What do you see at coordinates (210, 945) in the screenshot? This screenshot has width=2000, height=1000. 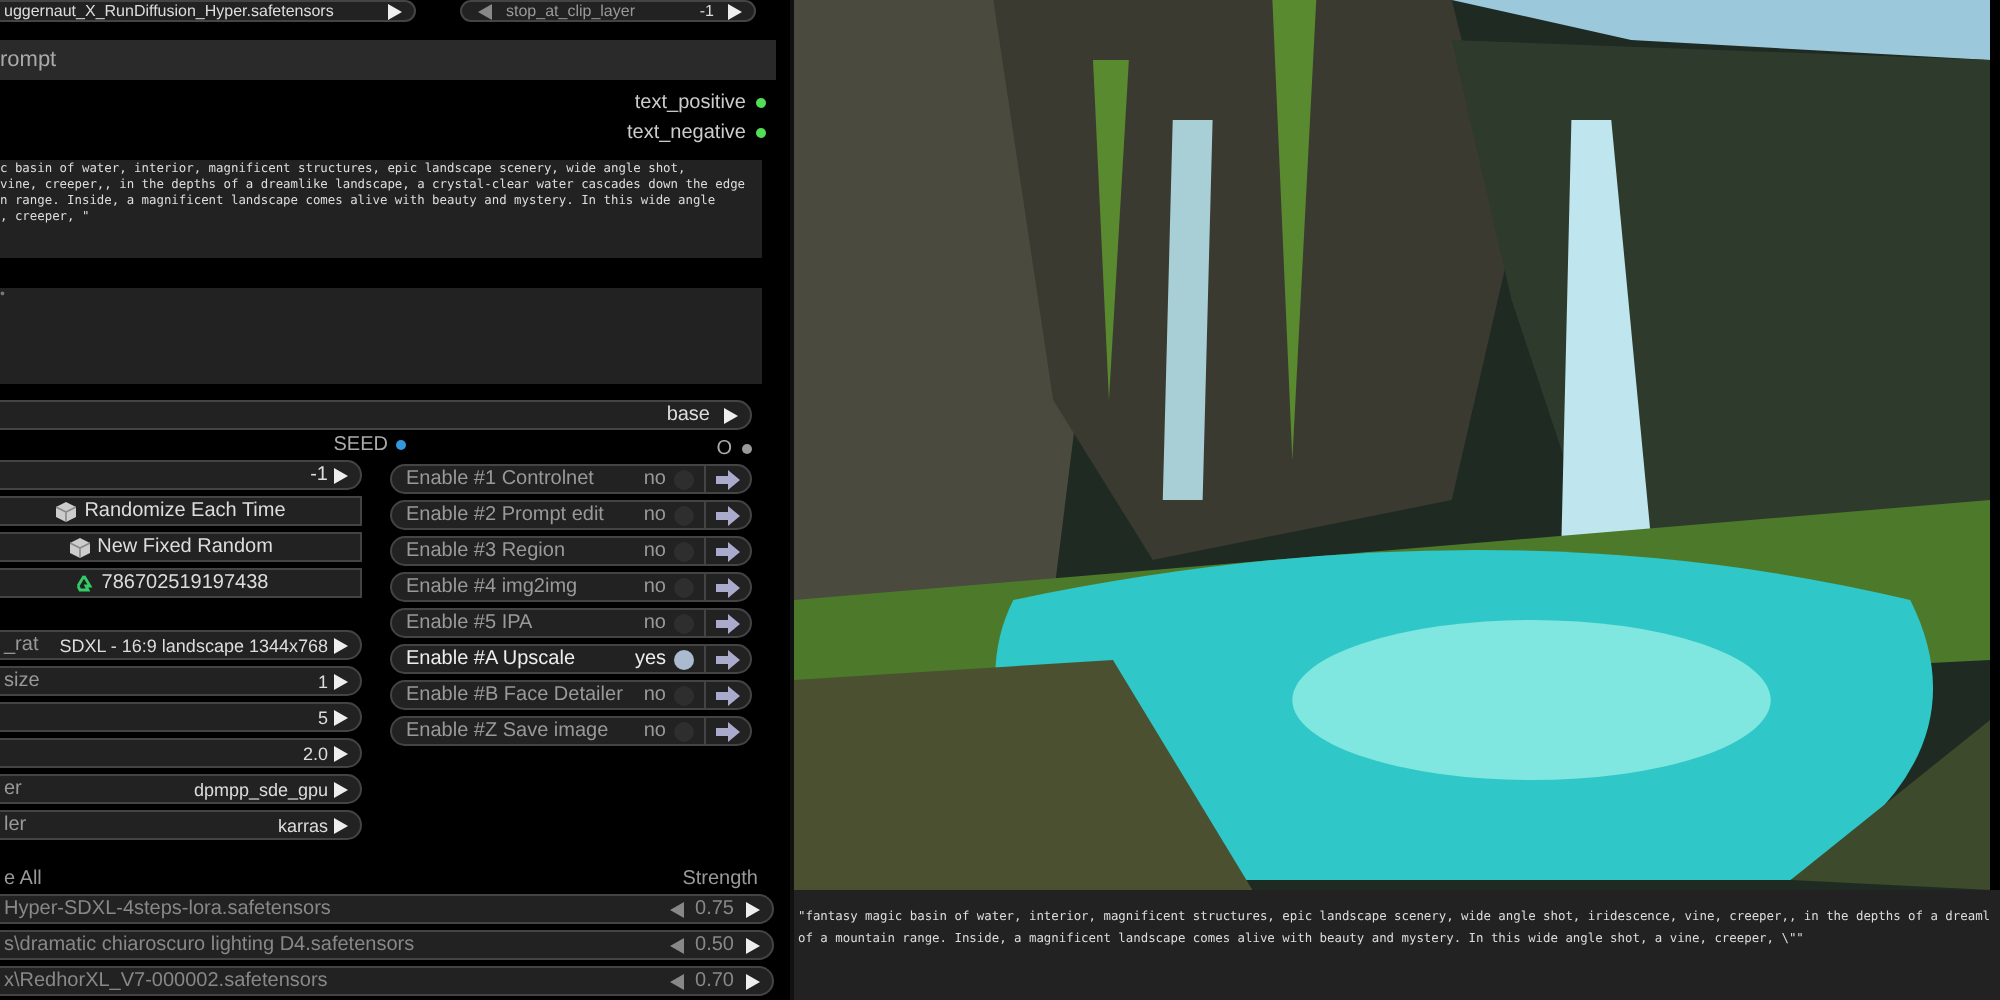 I see `lora-name: s\dramatic chiaroscuro lighting D4.safetensors` at bounding box center [210, 945].